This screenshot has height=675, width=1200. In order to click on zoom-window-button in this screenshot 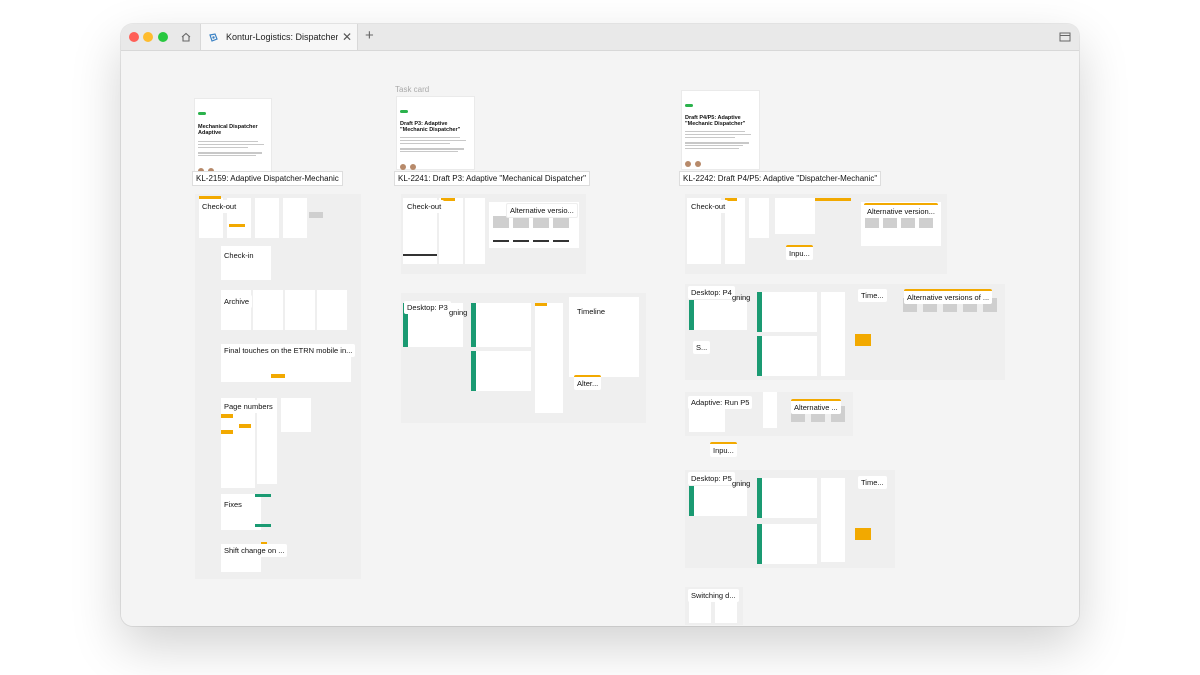, I will do `click(163, 37)`.